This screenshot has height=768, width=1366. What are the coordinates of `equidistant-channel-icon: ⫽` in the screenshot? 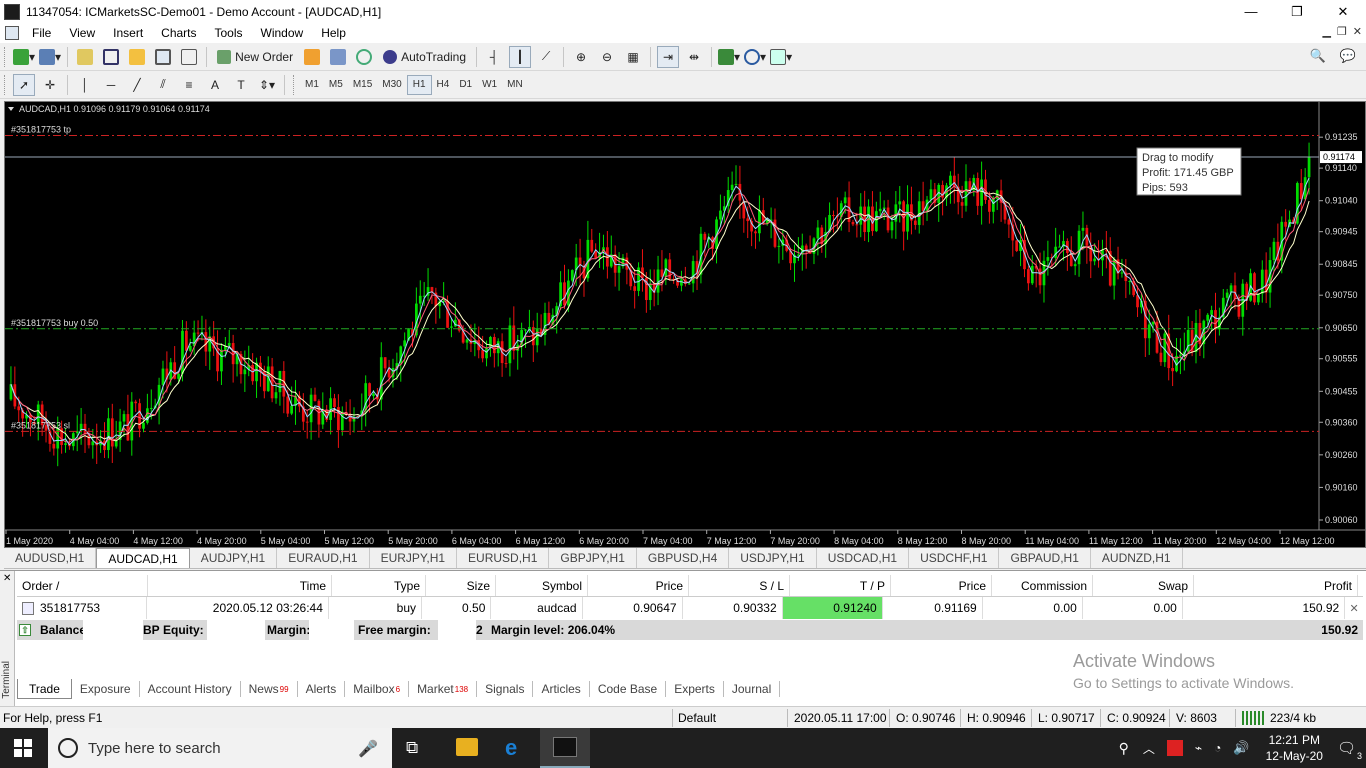 It's located at (163, 85).